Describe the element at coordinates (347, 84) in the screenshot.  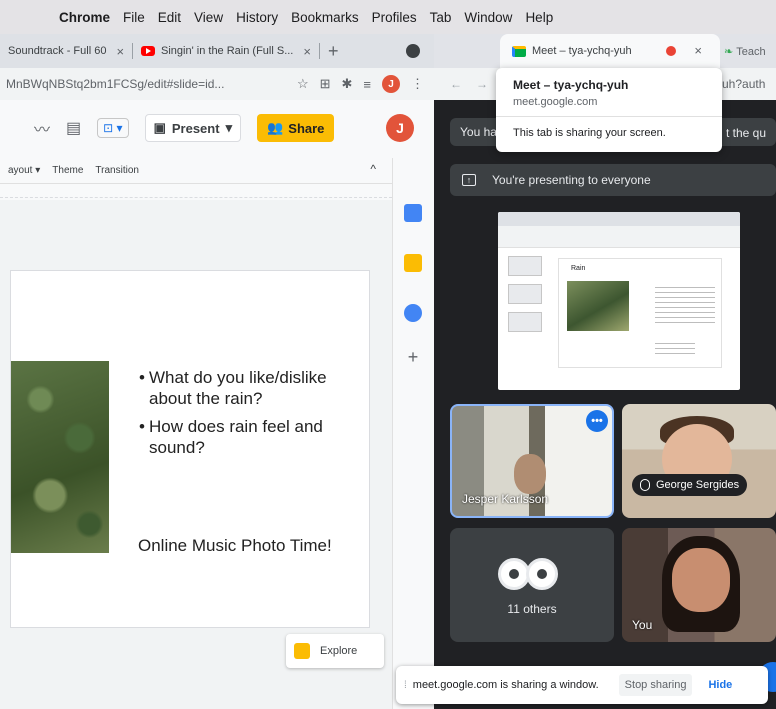
I see `puzzle-icon: ✱` at that location.